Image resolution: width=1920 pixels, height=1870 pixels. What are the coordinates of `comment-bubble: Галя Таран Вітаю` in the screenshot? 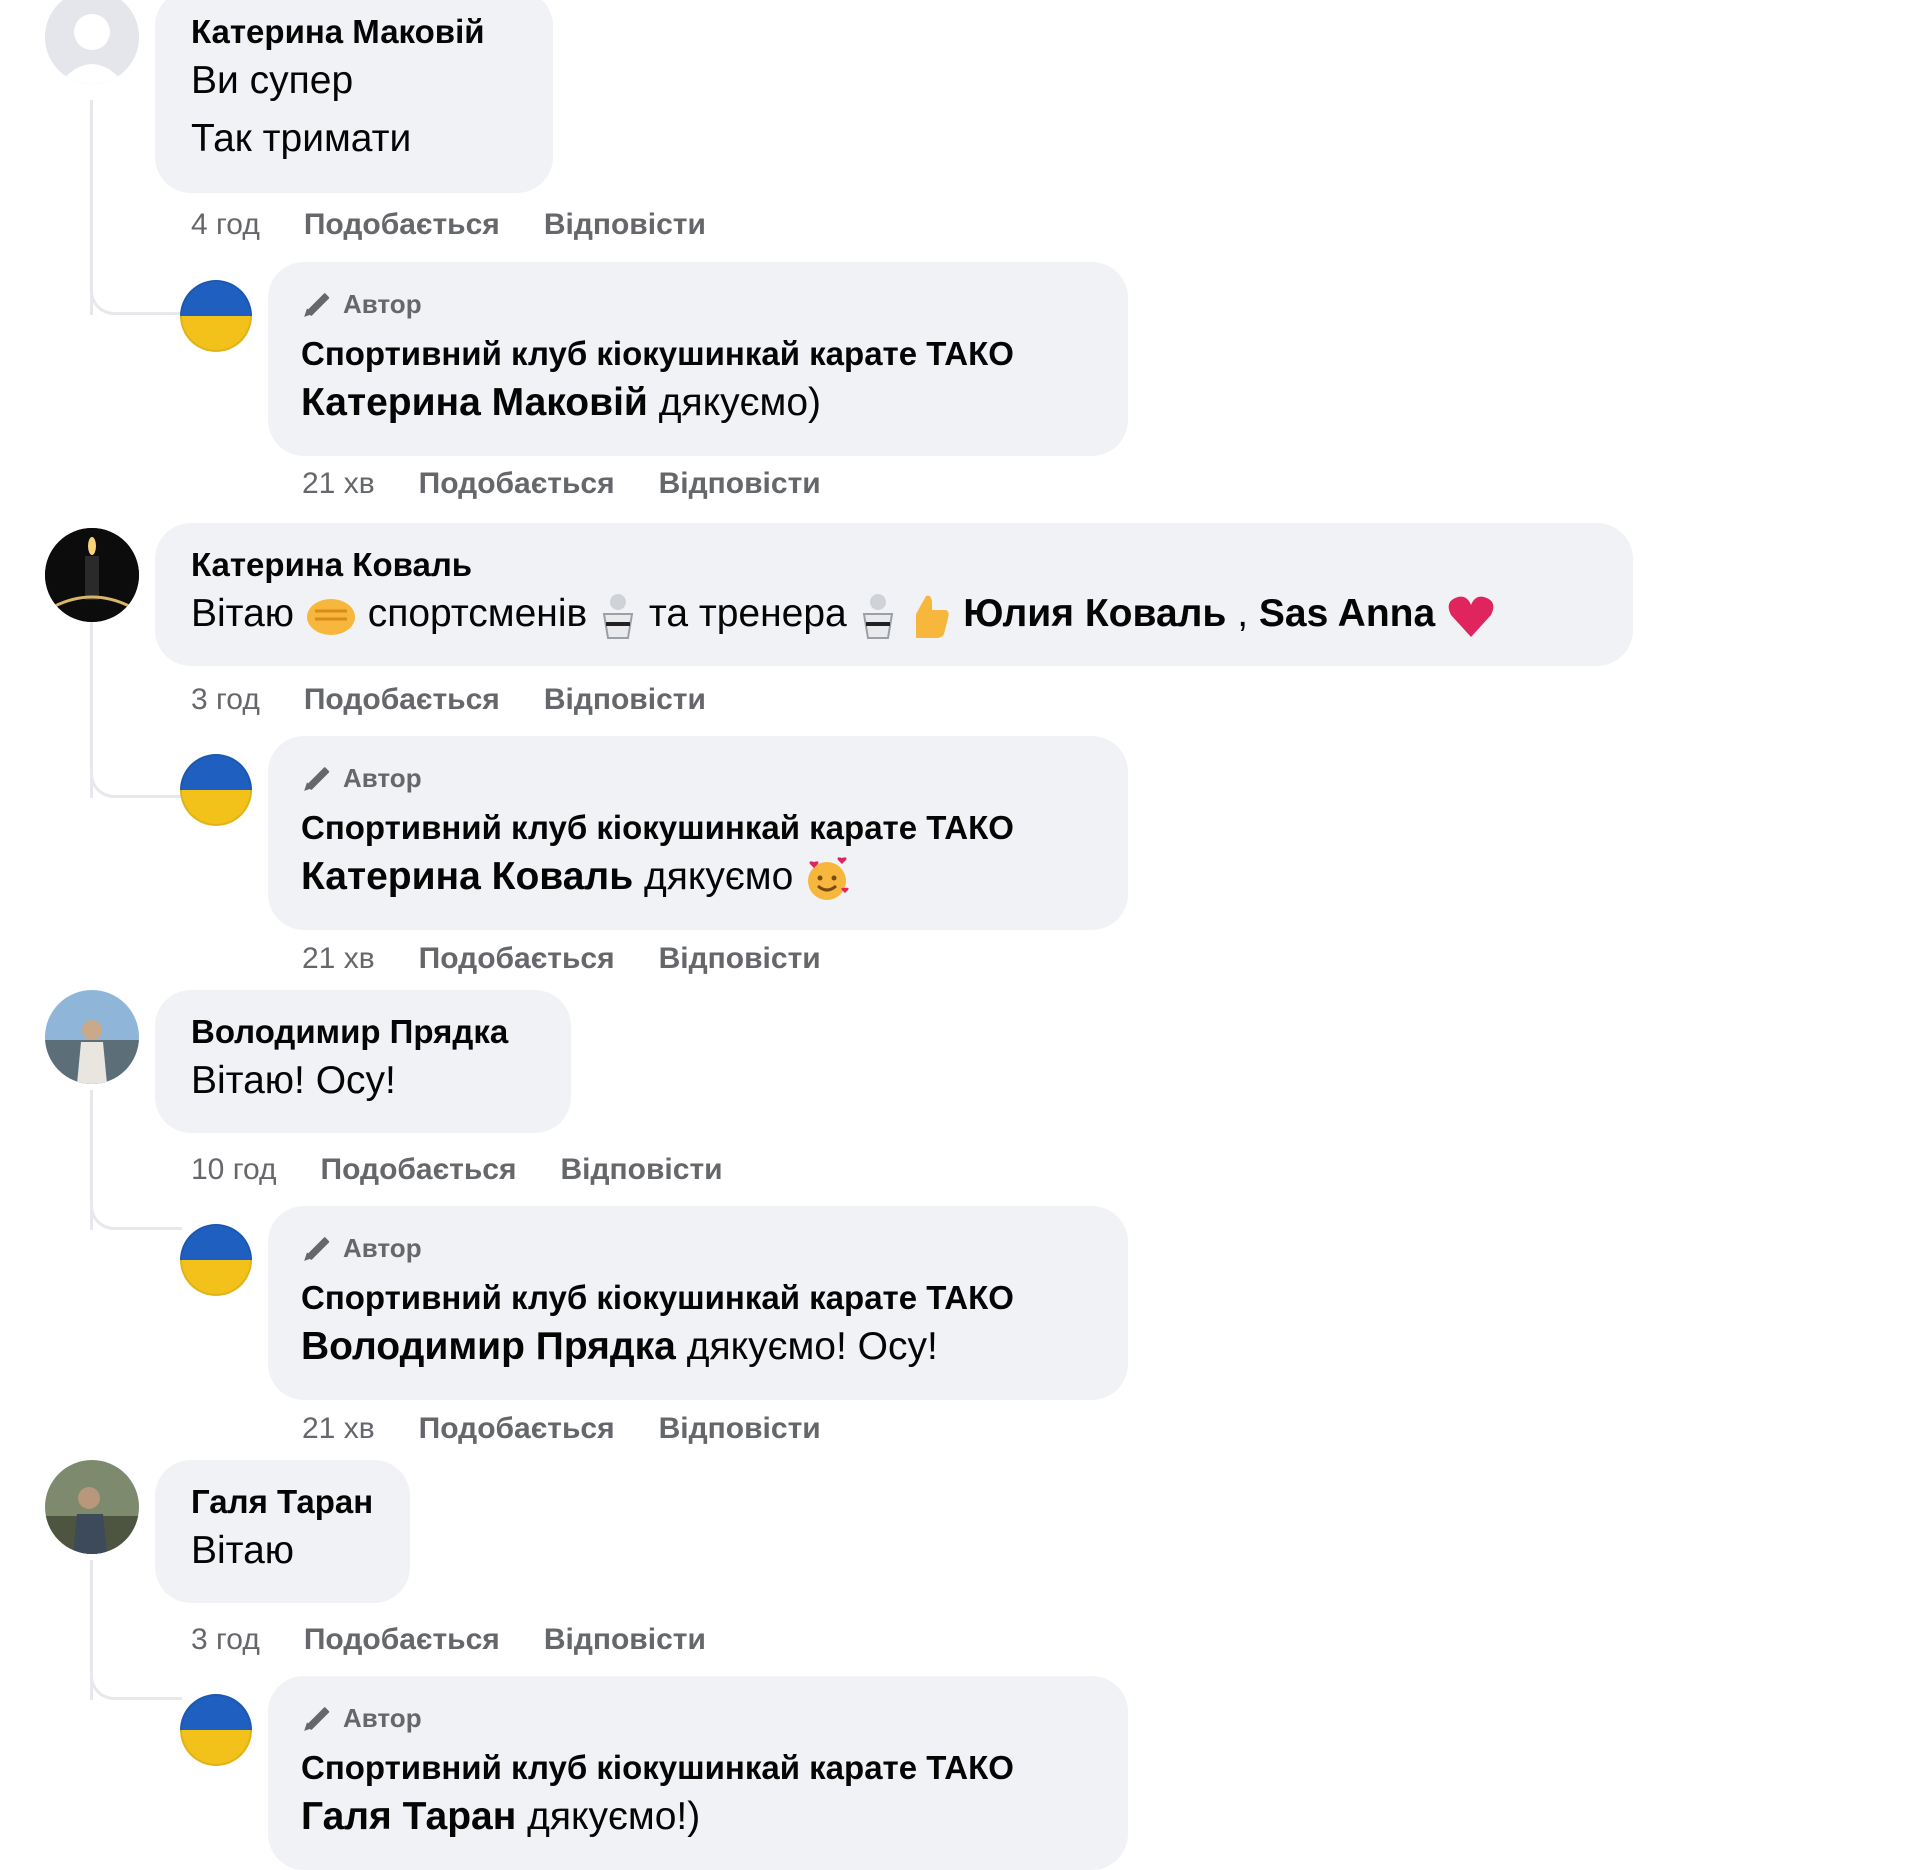 It's located at (282, 1531).